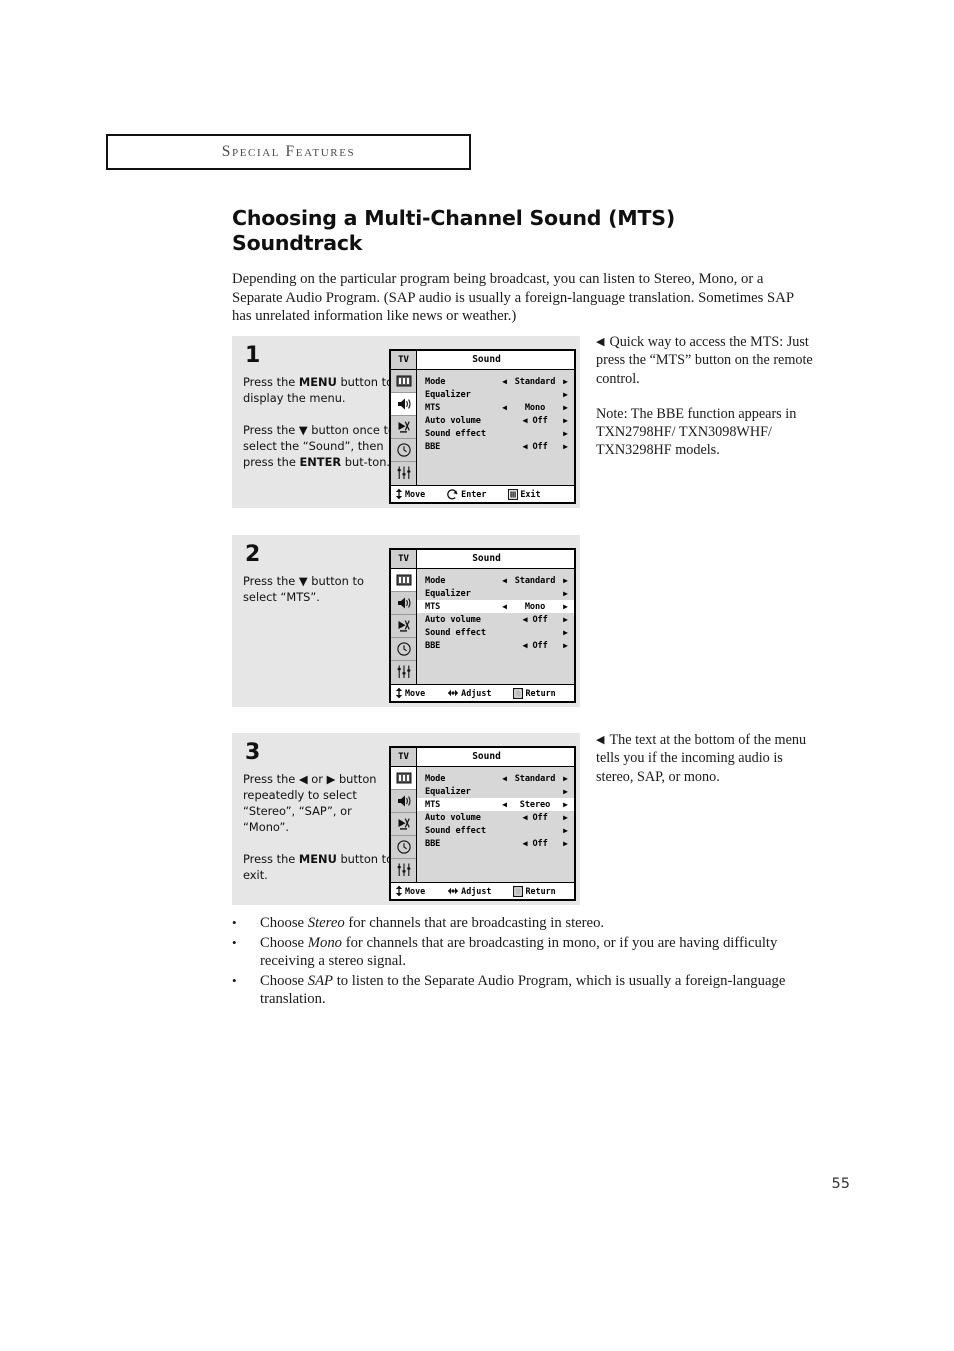 This screenshot has height=1351, width=954. Describe the element at coordinates (524, 494) in the screenshot. I see `osd-footer-exit: Exit` at that location.